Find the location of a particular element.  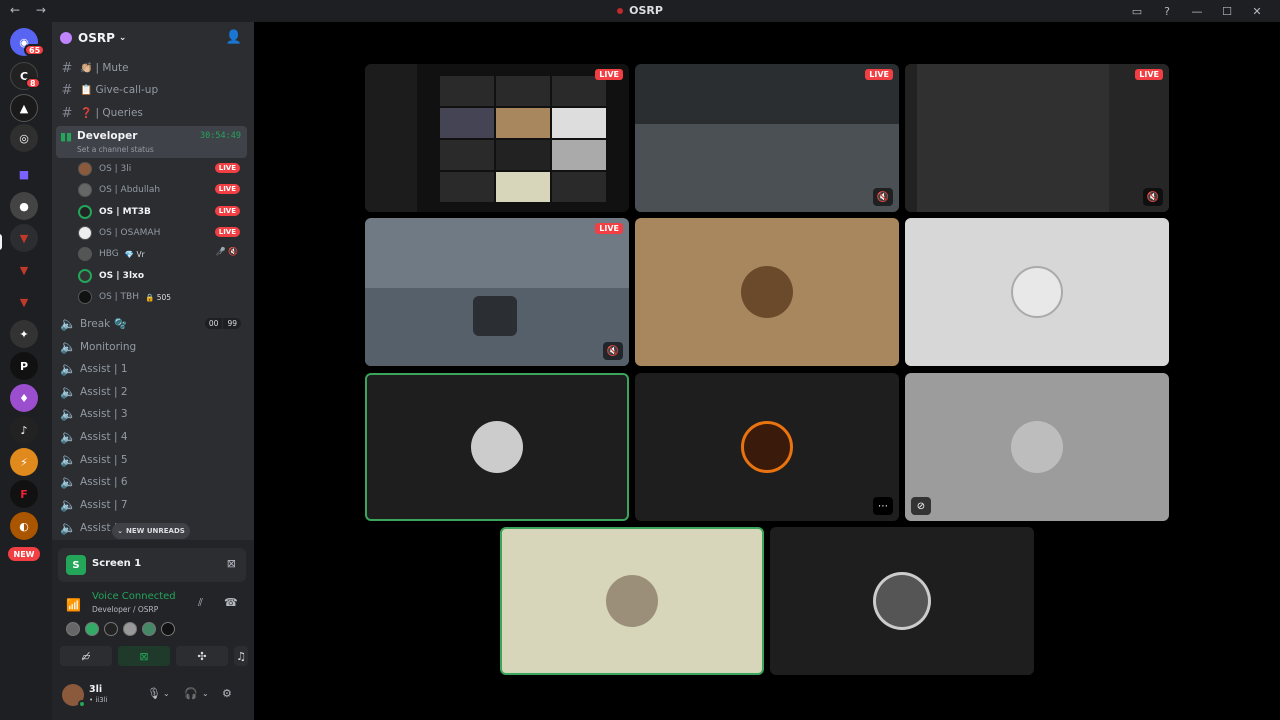

muted-deafened-icon: 🎤̸ 🔇 is located at coordinates (226, 251).